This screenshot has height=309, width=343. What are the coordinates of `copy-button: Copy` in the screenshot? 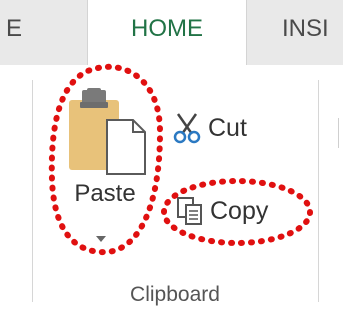 It's located at (222, 211).